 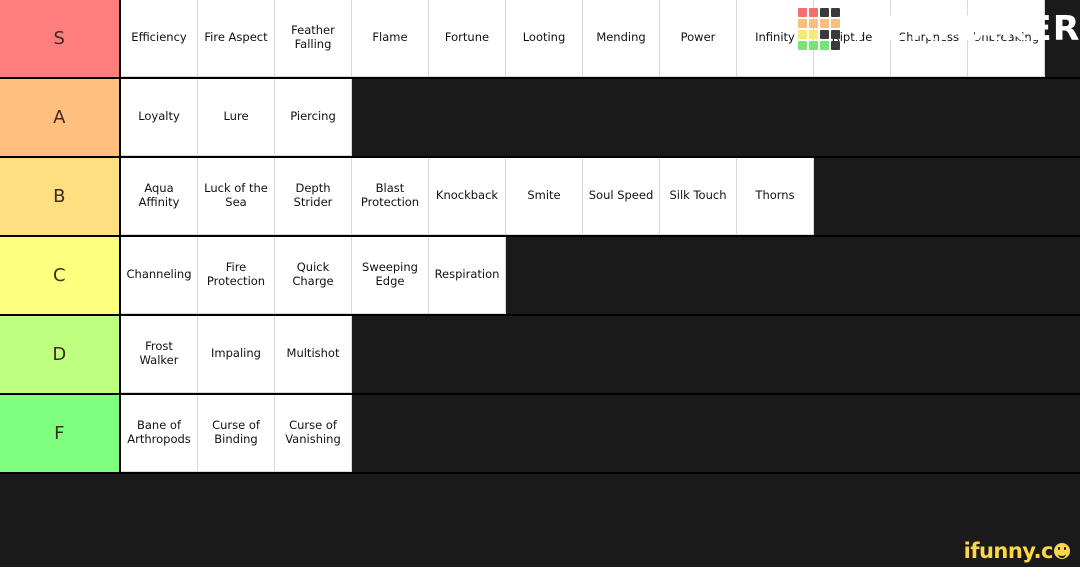 I want to click on tier-item: Mending, so click(x=621, y=38).